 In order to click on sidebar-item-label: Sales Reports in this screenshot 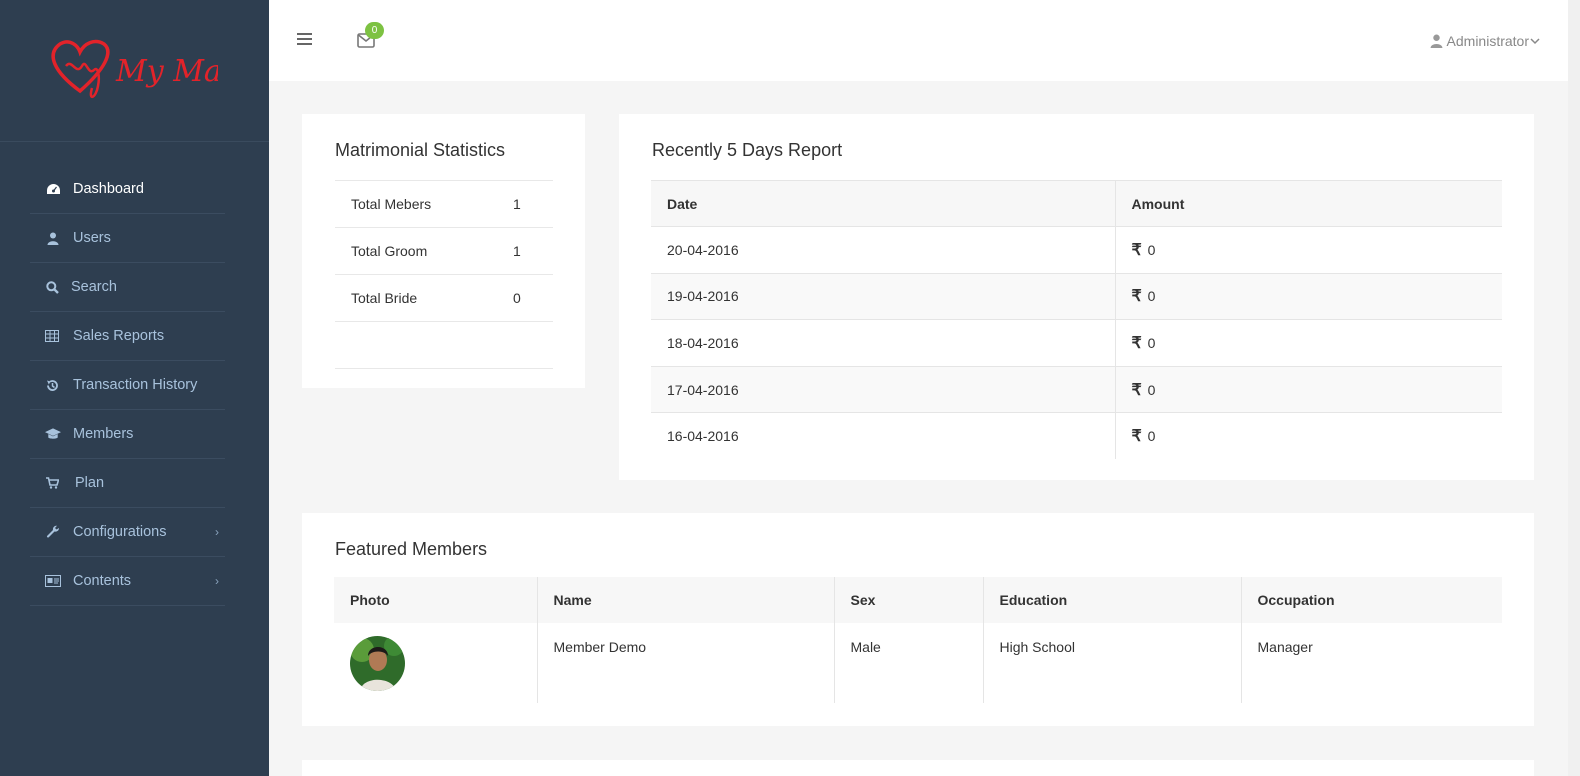, I will do `click(119, 336)`.